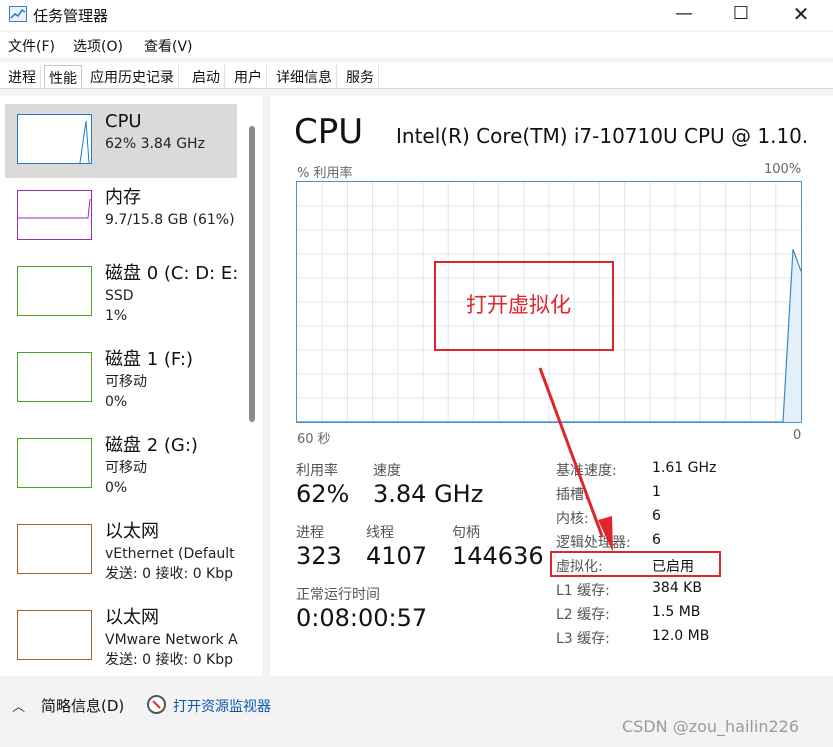 Image resolution: width=833 pixels, height=747 pixels. Describe the element at coordinates (82, 705) in the screenshot. I see `brief-info-button: 简略信息(D)` at that location.